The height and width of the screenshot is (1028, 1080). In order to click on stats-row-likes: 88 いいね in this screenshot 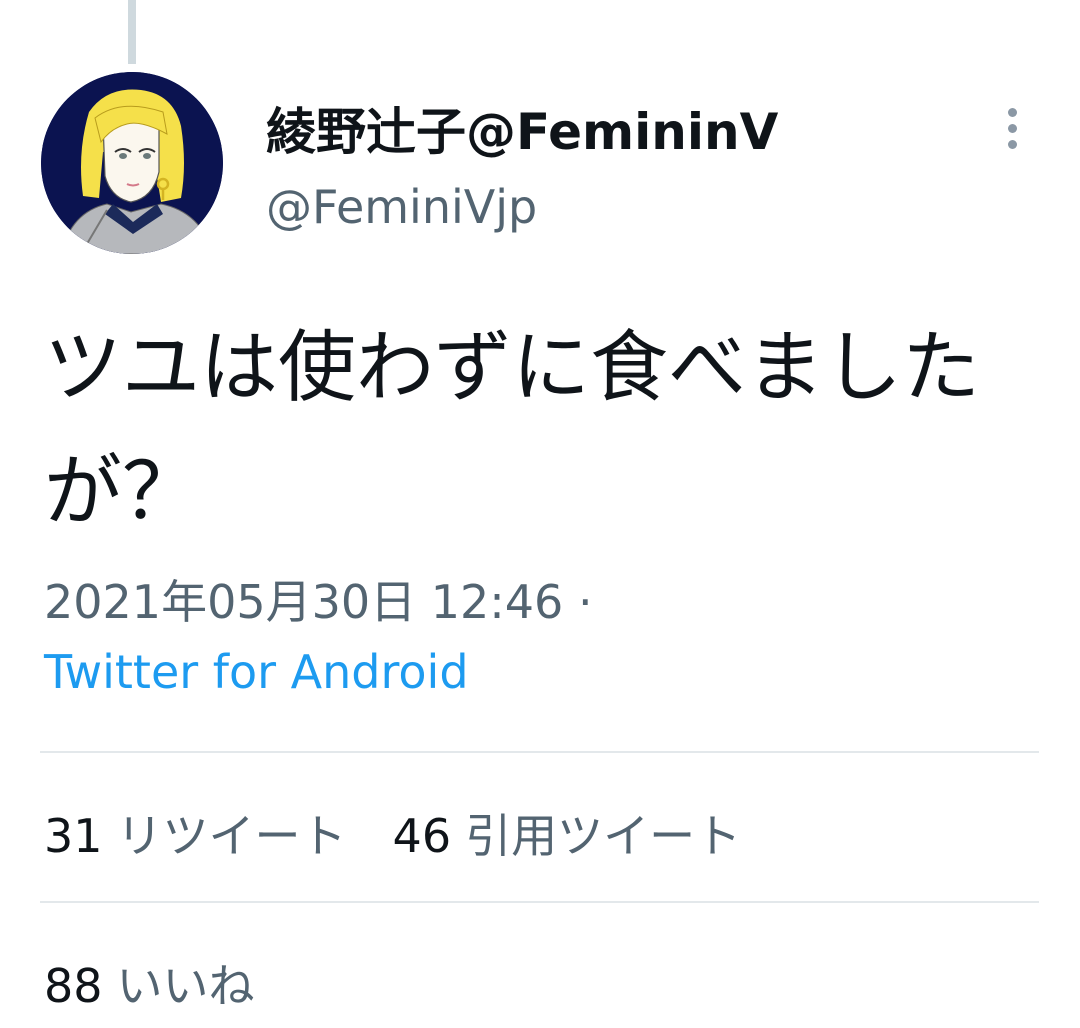, I will do `click(149, 983)`.